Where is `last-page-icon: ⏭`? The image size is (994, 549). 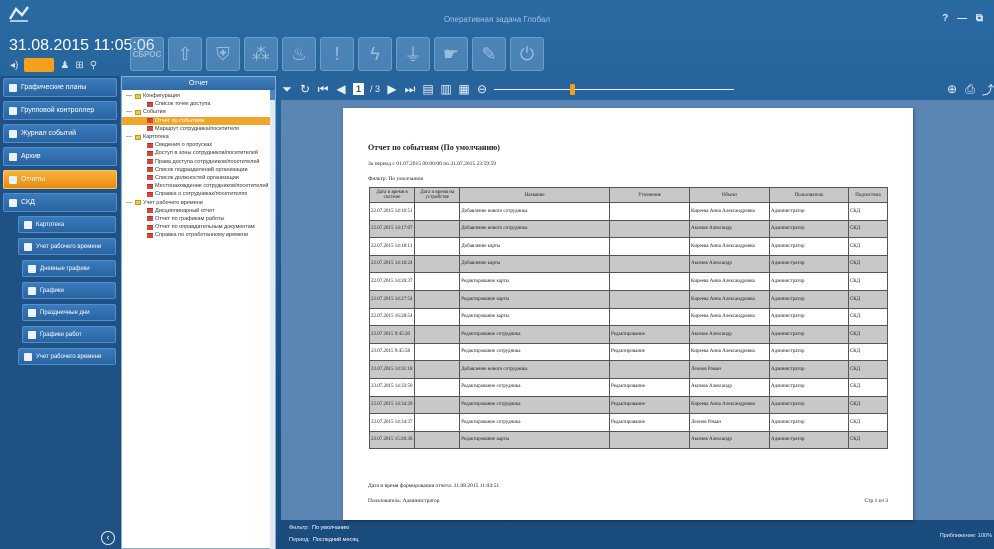
last-page-icon: ⏭ is located at coordinates (410, 89).